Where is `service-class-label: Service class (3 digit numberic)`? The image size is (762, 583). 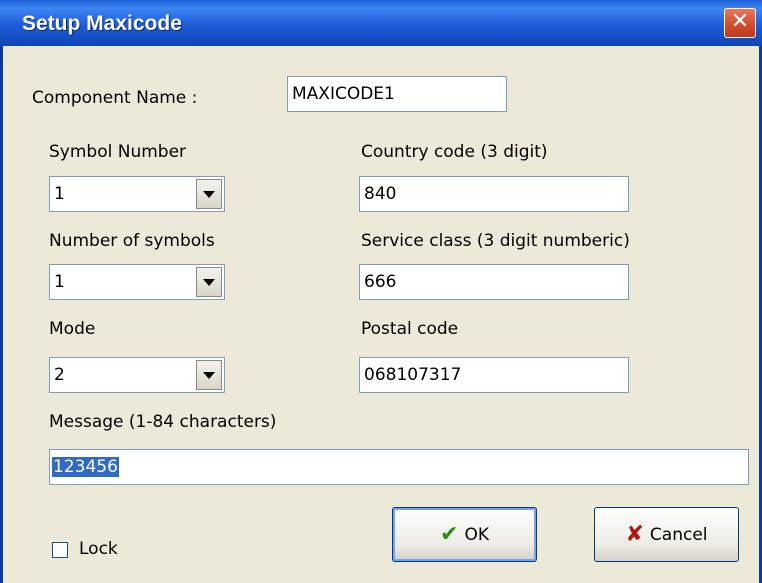 service-class-label: Service class (3 digit numberic) is located at coordinates (495, 241).